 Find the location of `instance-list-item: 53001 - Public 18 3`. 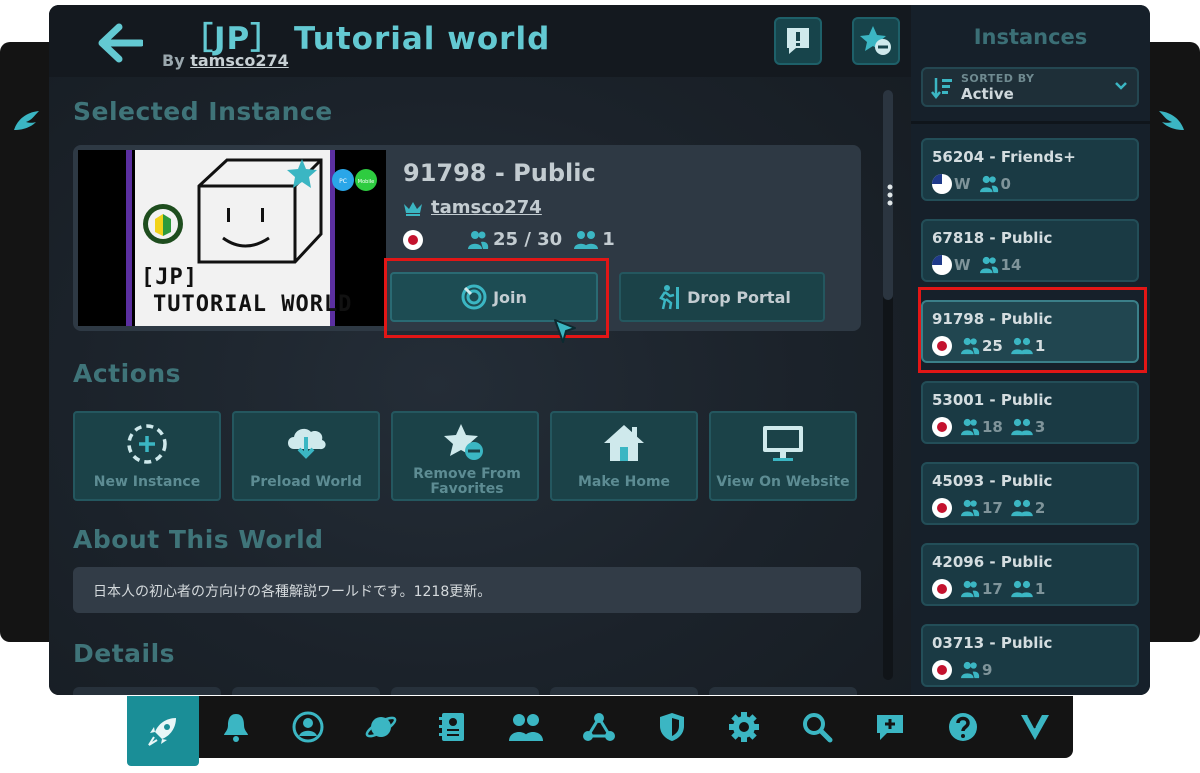

instance-list-item: 53001 - Public 18 3 is located at coordinates (1030, 412).